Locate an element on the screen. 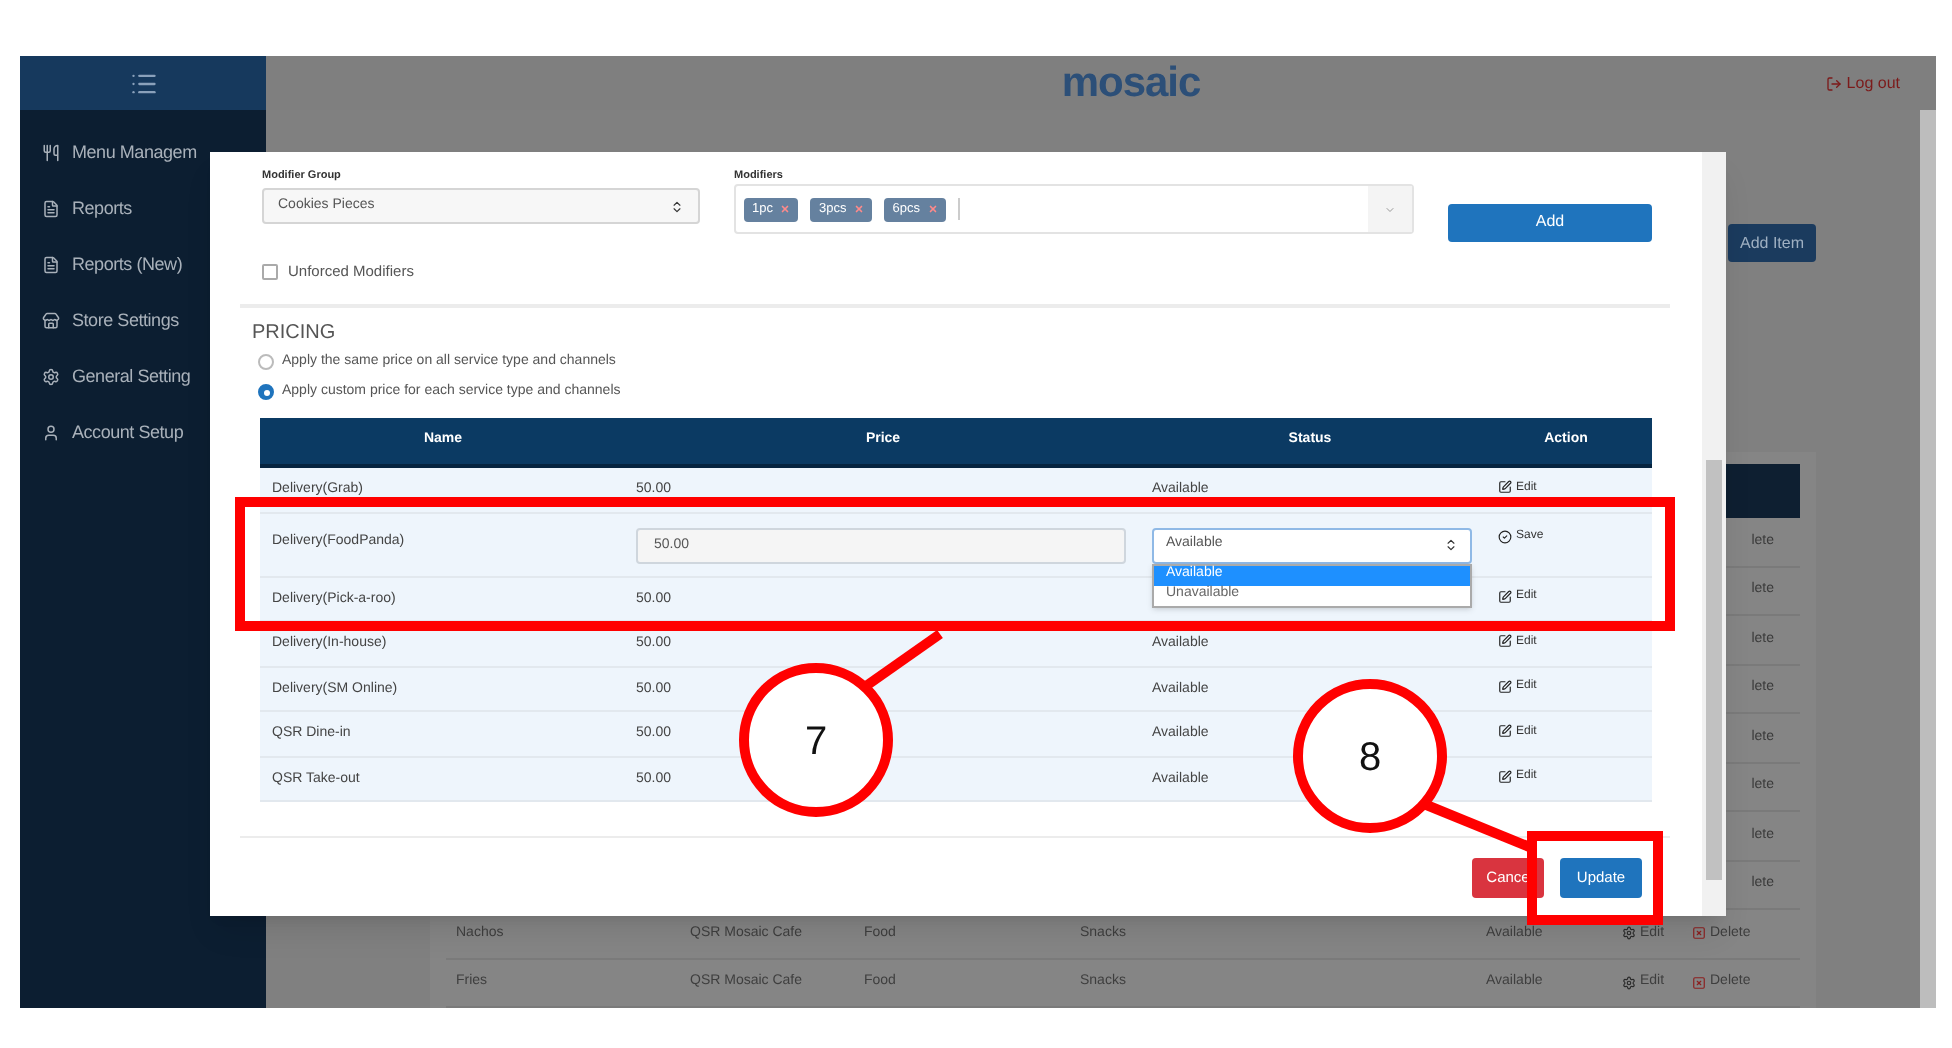  modal-scrollbar is located at coordinates (1714, 534).